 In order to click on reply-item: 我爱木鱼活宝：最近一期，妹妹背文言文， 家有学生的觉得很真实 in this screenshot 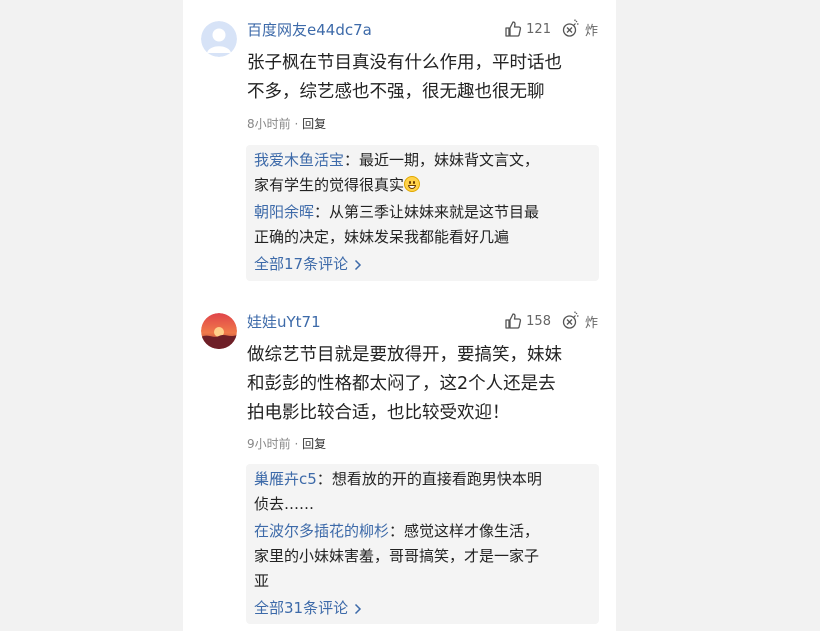, I will do `click(422, 173)`.